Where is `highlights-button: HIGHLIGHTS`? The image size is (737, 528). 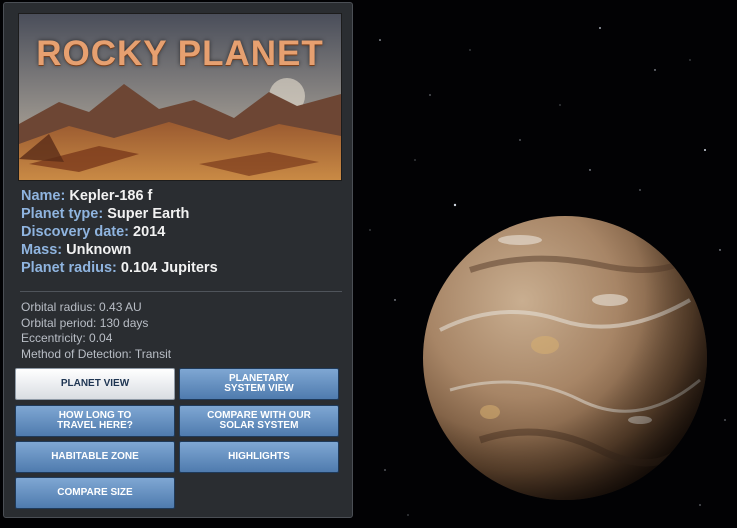
highlights-button: HIGHLIGHTS is located at coordinates (259, 457).